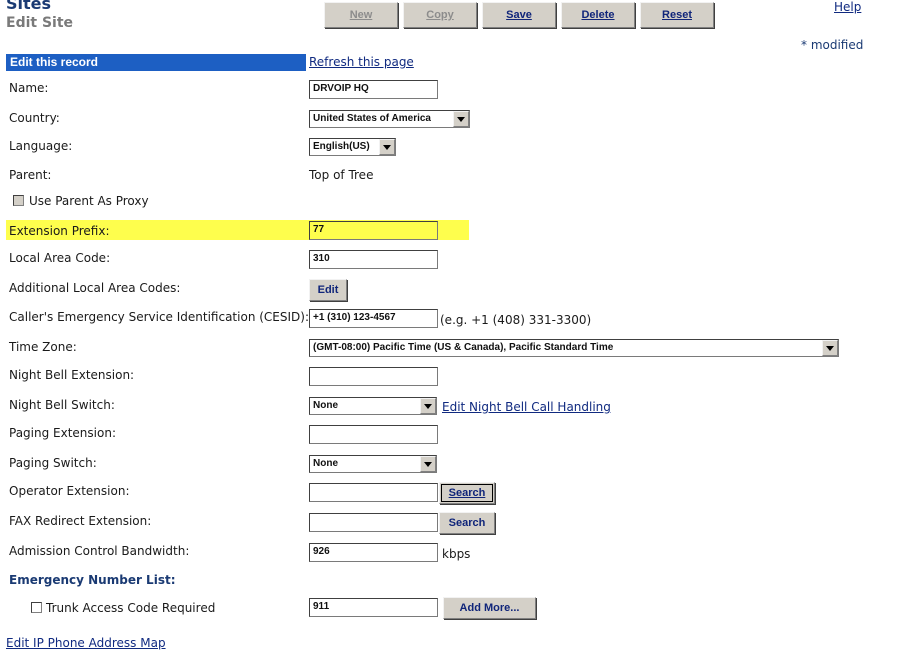  What do you see at coordinates (373, 89) in the screenshot?
I see `name-input: DRVOIP HQ` at bounding box center [373, 89].